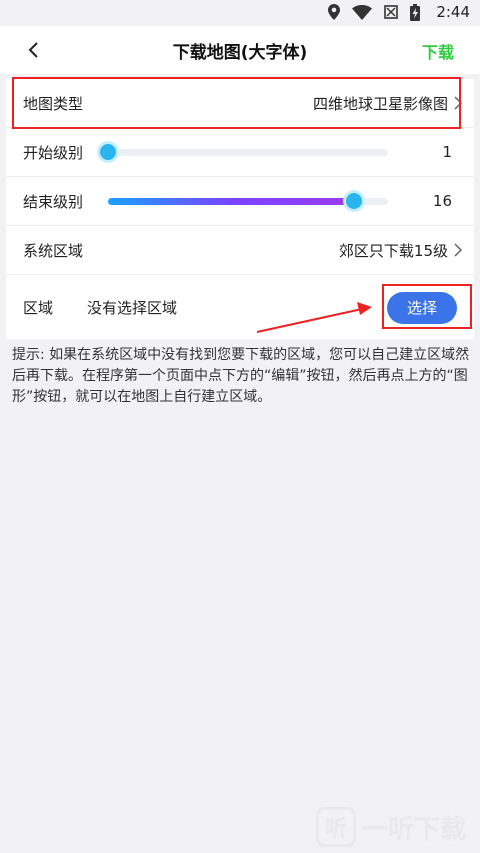  Describe the element at coordinates (240, 103) in the screenshot. I see `map-type-row: 地图类型 四维地球卫星影像图` at that location.